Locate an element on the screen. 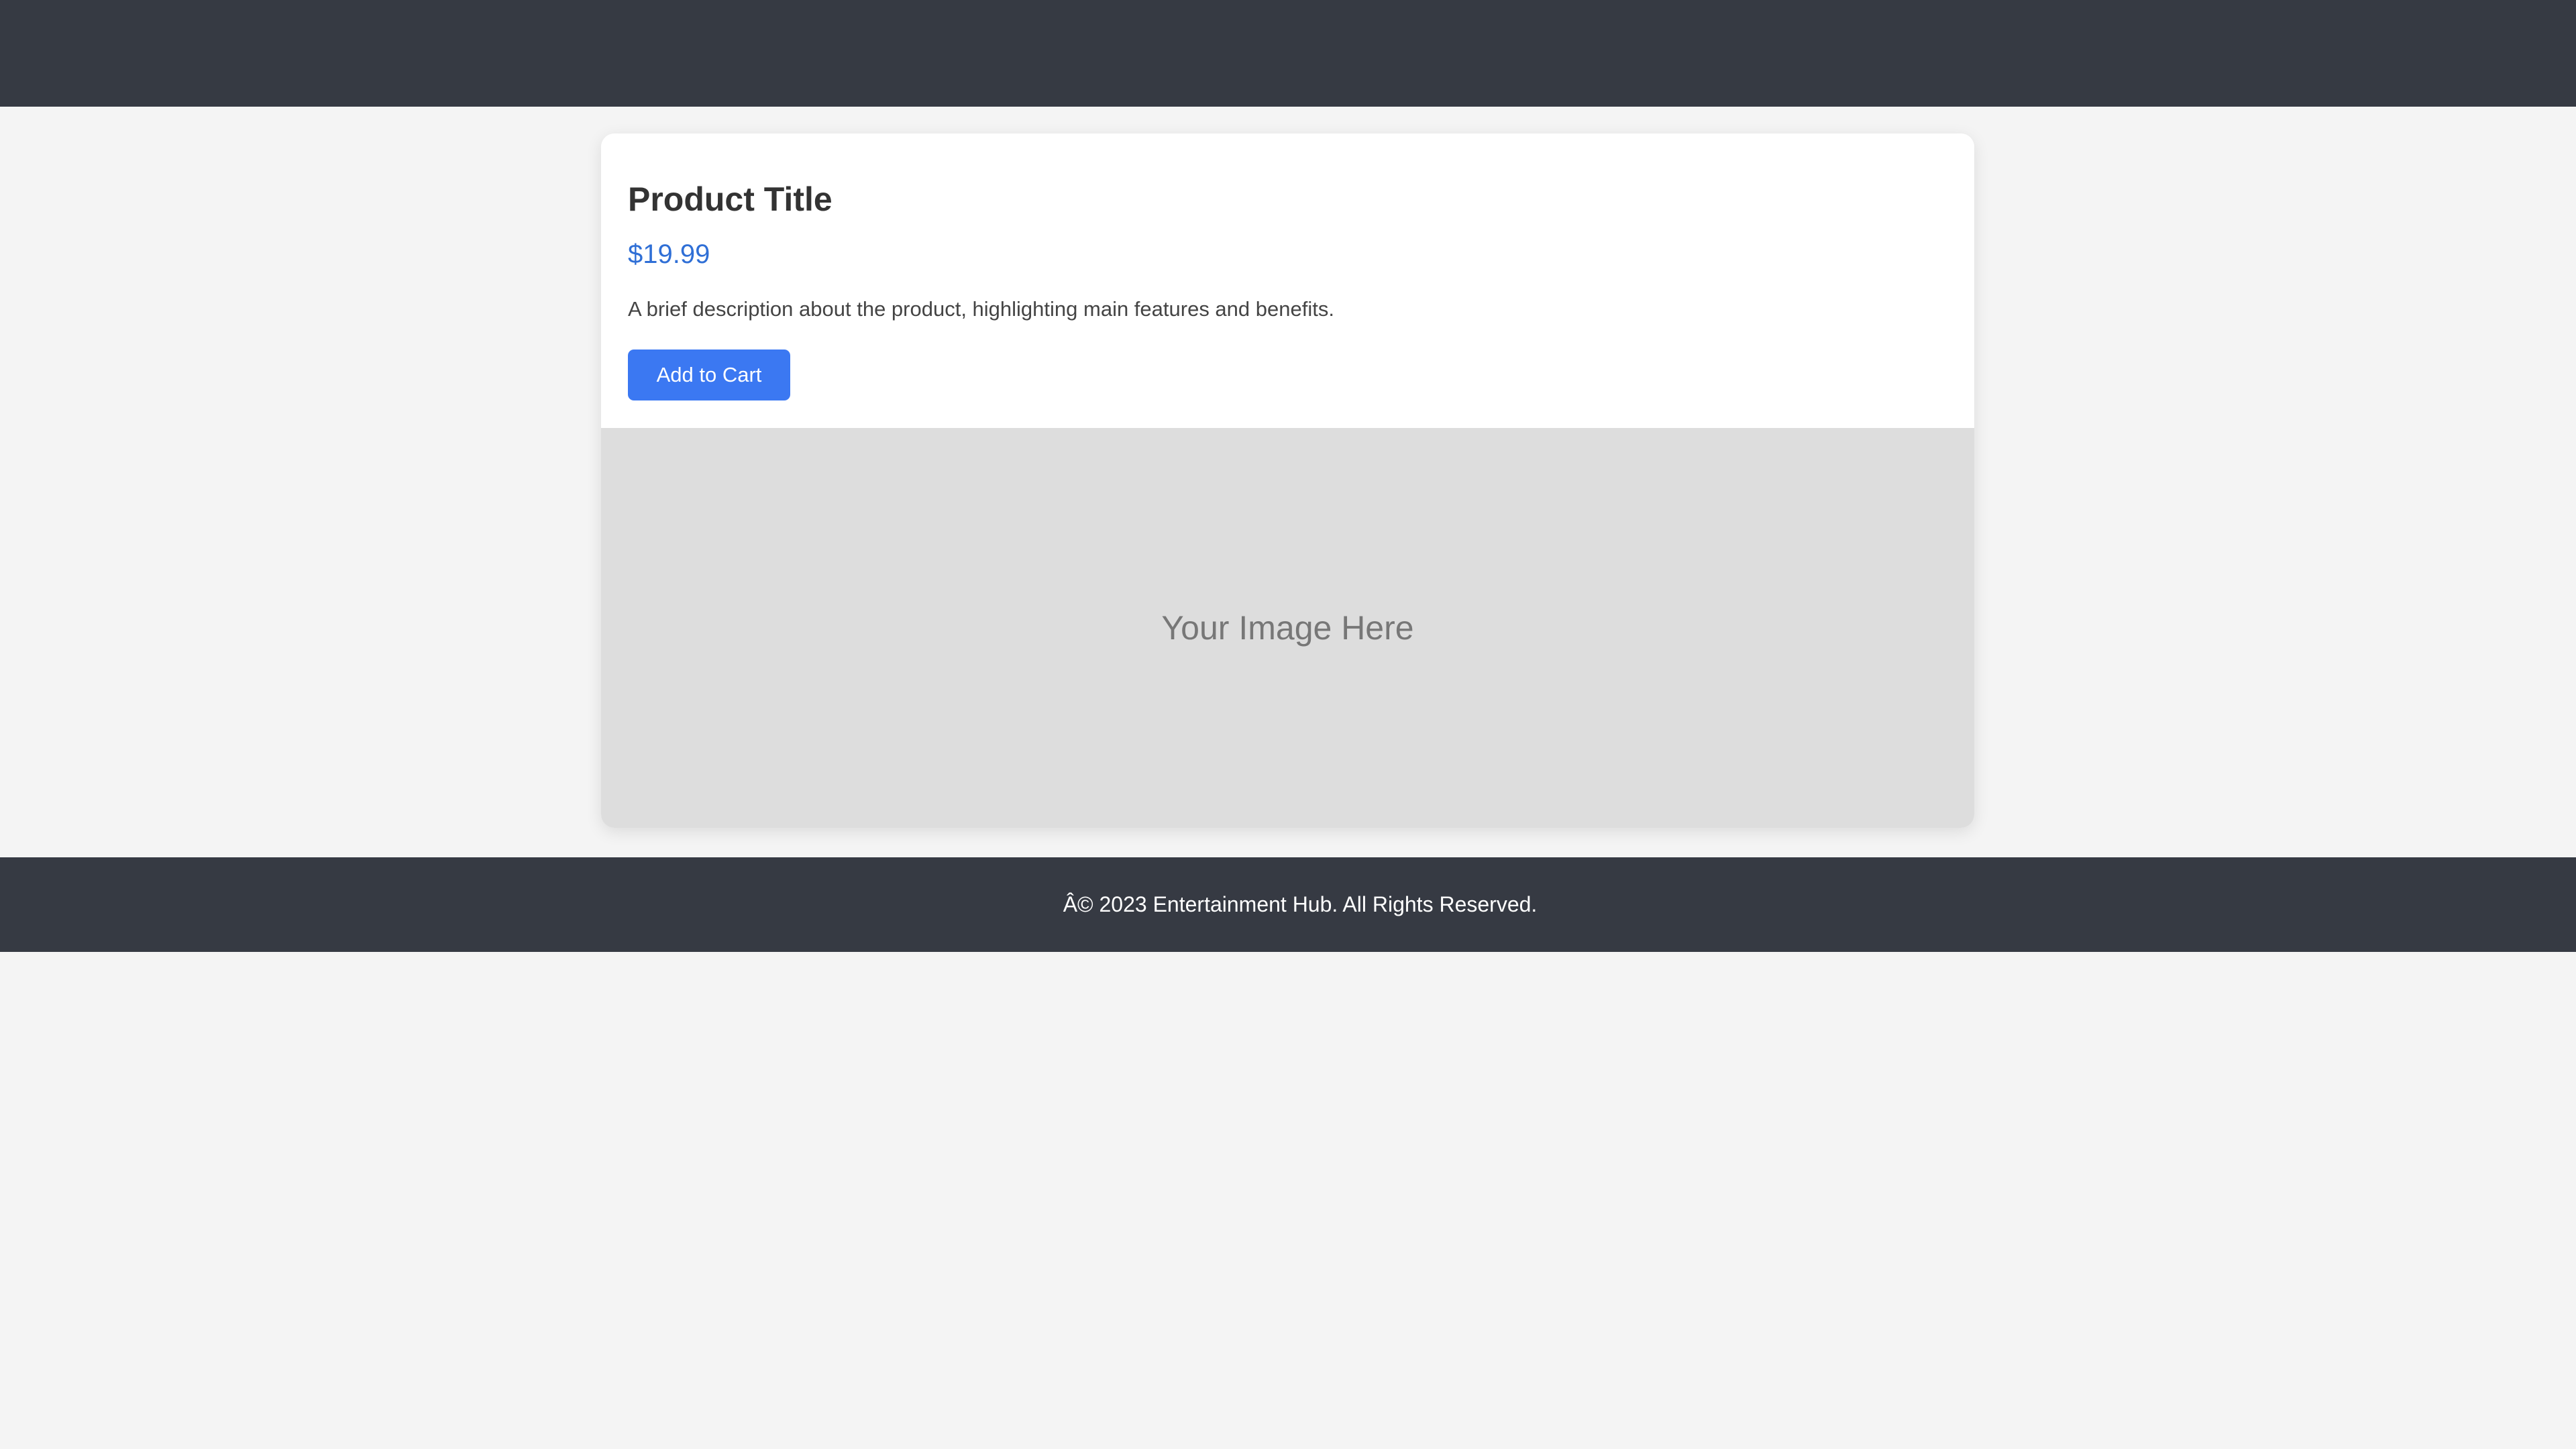  add-to-cart-button: Add to Cart is located at coordinates (709, 375).